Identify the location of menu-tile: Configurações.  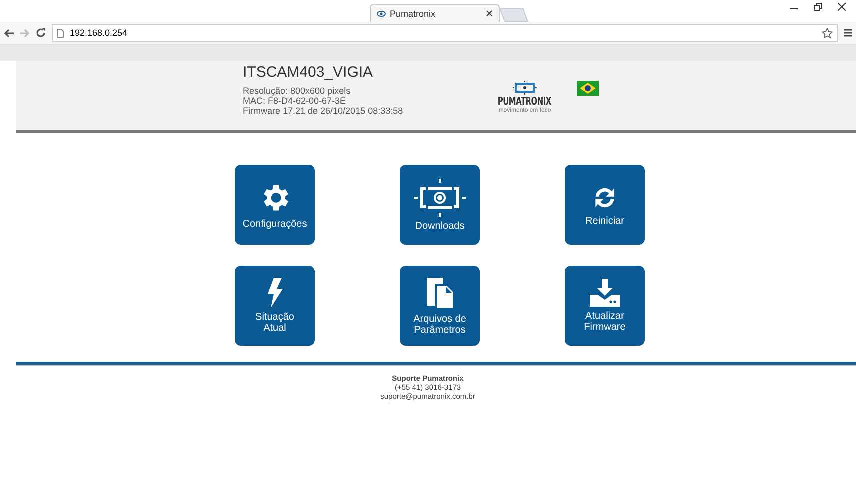
(275, 205).